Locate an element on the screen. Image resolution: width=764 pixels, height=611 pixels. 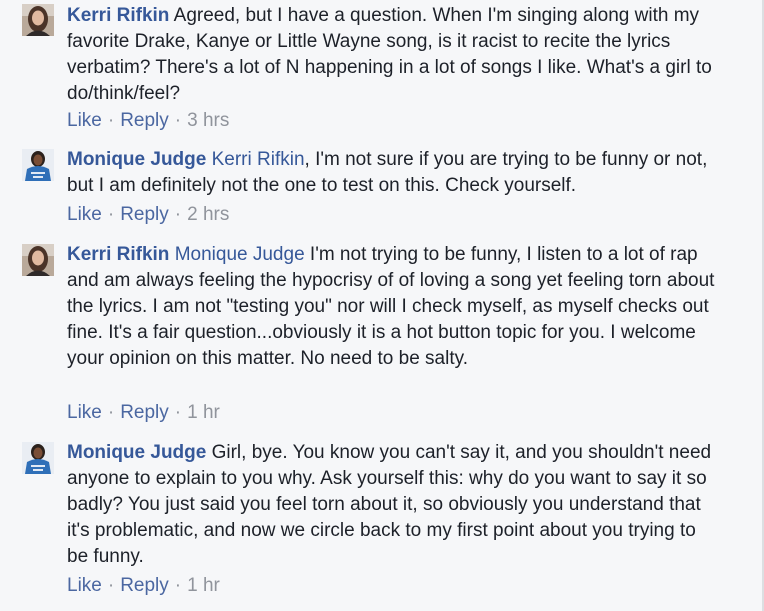
comment-timestamp: 2 hrs is located at coordinates (208, 214).